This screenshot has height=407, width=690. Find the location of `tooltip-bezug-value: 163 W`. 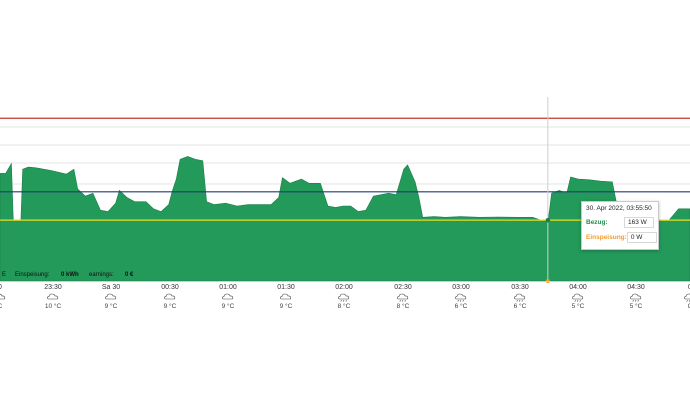

tooltip-bezug-value: 163 W is located at coordinates (639, 222).